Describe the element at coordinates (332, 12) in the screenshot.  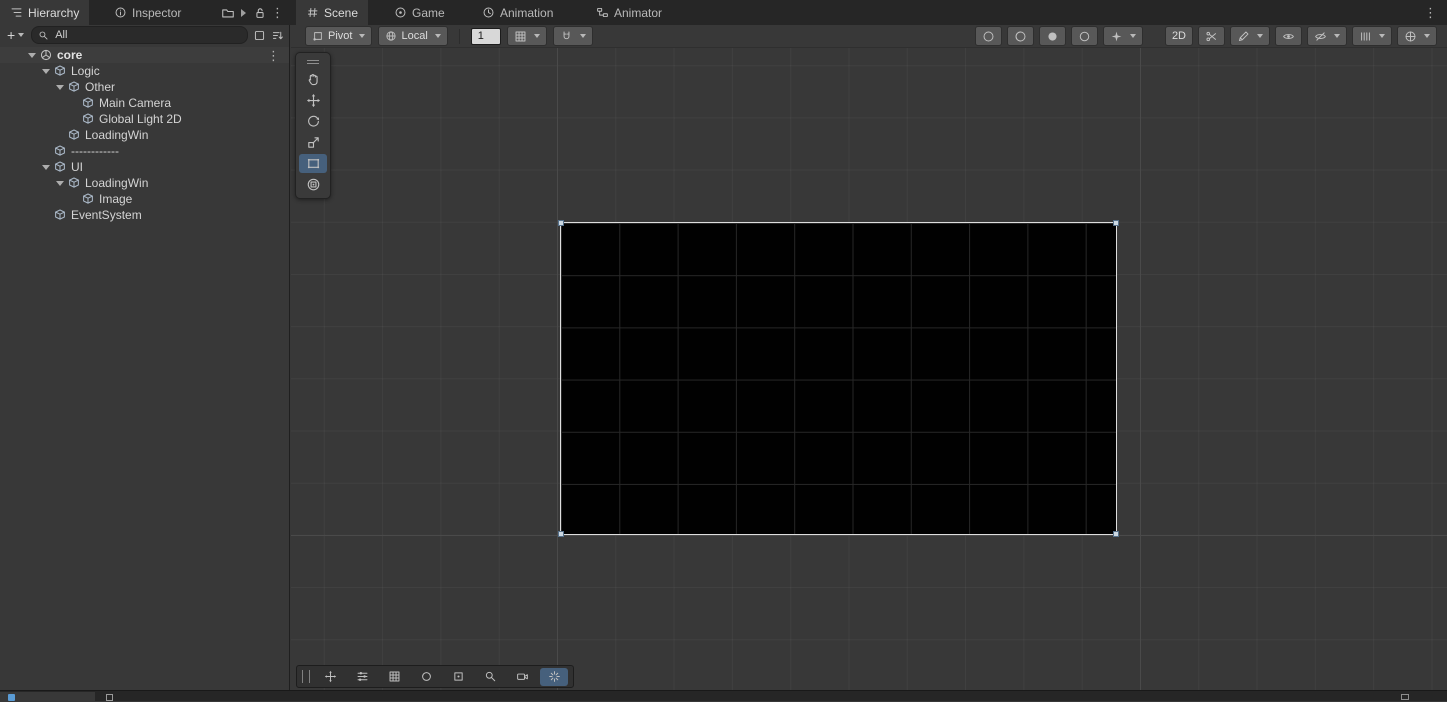
I see `tab-scene: Scene` at that location.